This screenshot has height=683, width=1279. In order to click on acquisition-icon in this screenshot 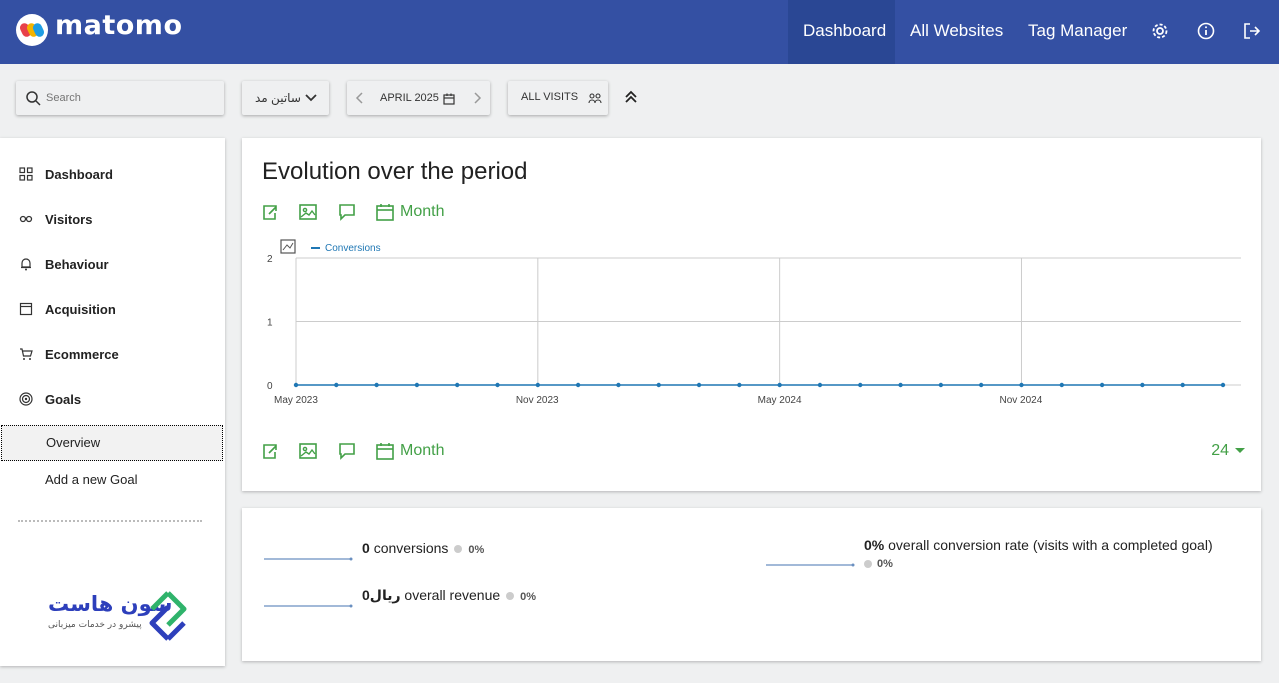, I will do `click(26, 309)`.